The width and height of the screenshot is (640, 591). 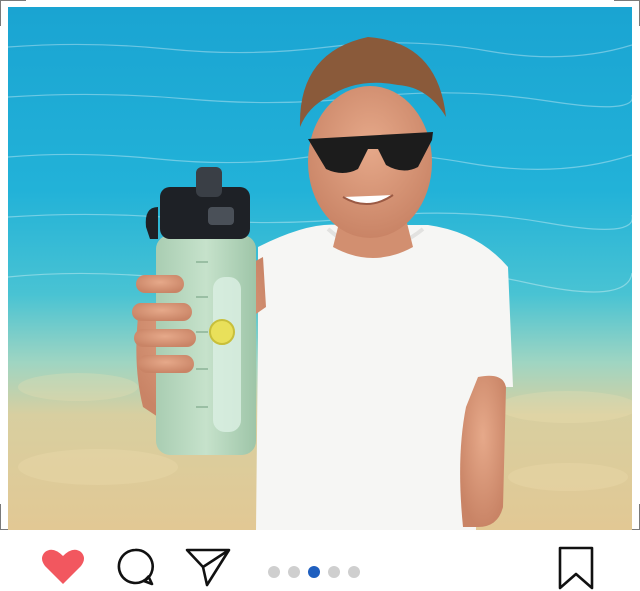 I want to click on carousel-indicator, so click(x=318, y=572).